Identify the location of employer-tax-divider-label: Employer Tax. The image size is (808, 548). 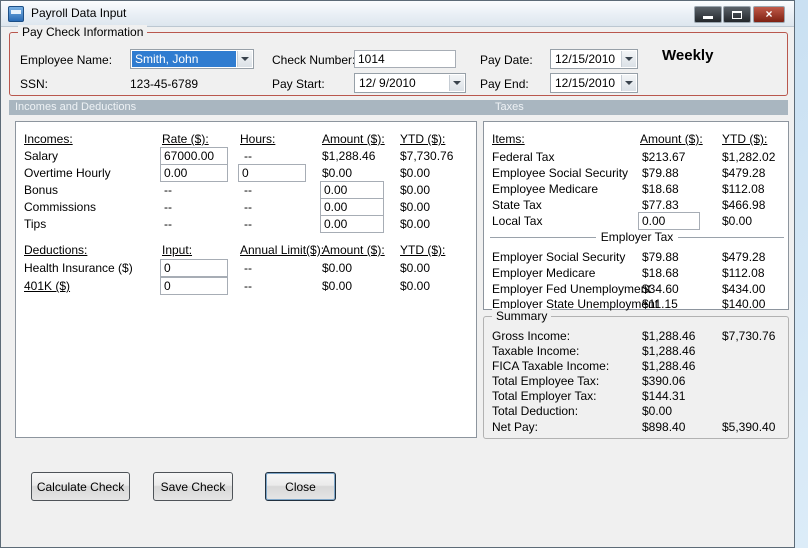
(637, 237).